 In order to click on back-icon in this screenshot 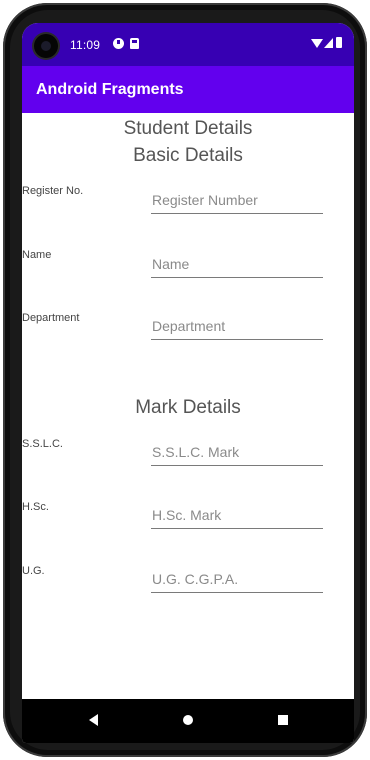, I will do `click(93, 720)`.